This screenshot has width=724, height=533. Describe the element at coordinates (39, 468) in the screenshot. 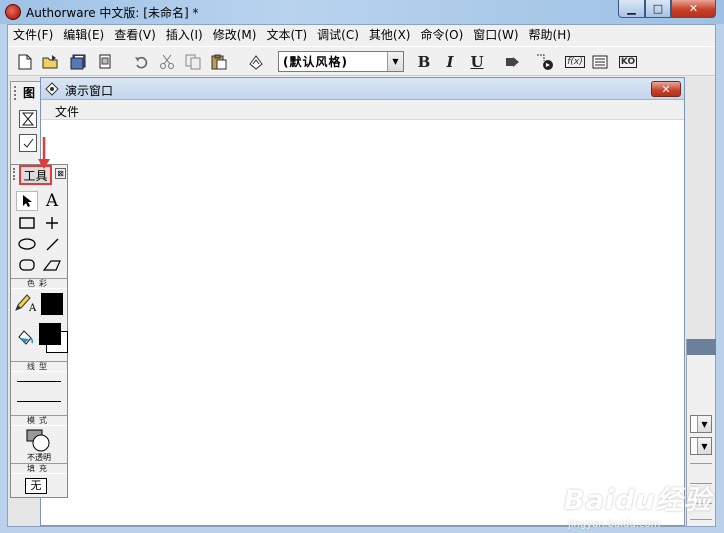

I see `fill-section-label: 填充` at that location.